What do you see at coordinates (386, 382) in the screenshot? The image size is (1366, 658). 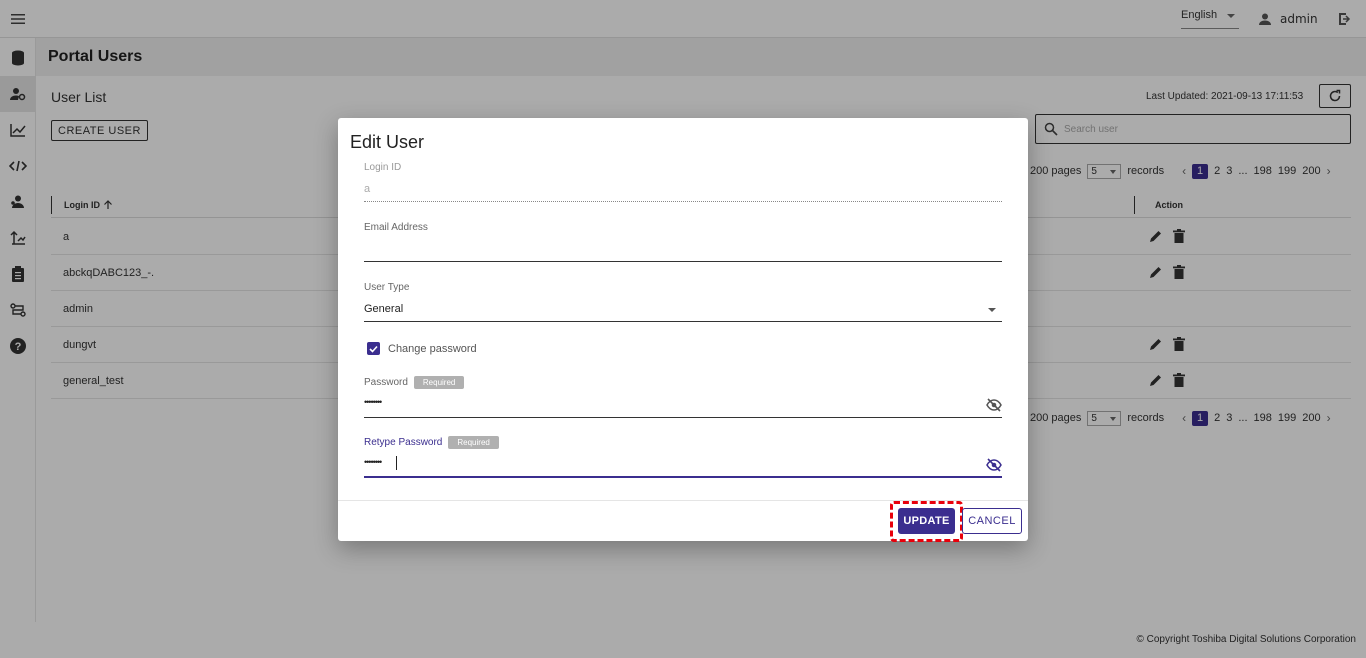 I see `password-label: Password` at bounding box center [386, 382].